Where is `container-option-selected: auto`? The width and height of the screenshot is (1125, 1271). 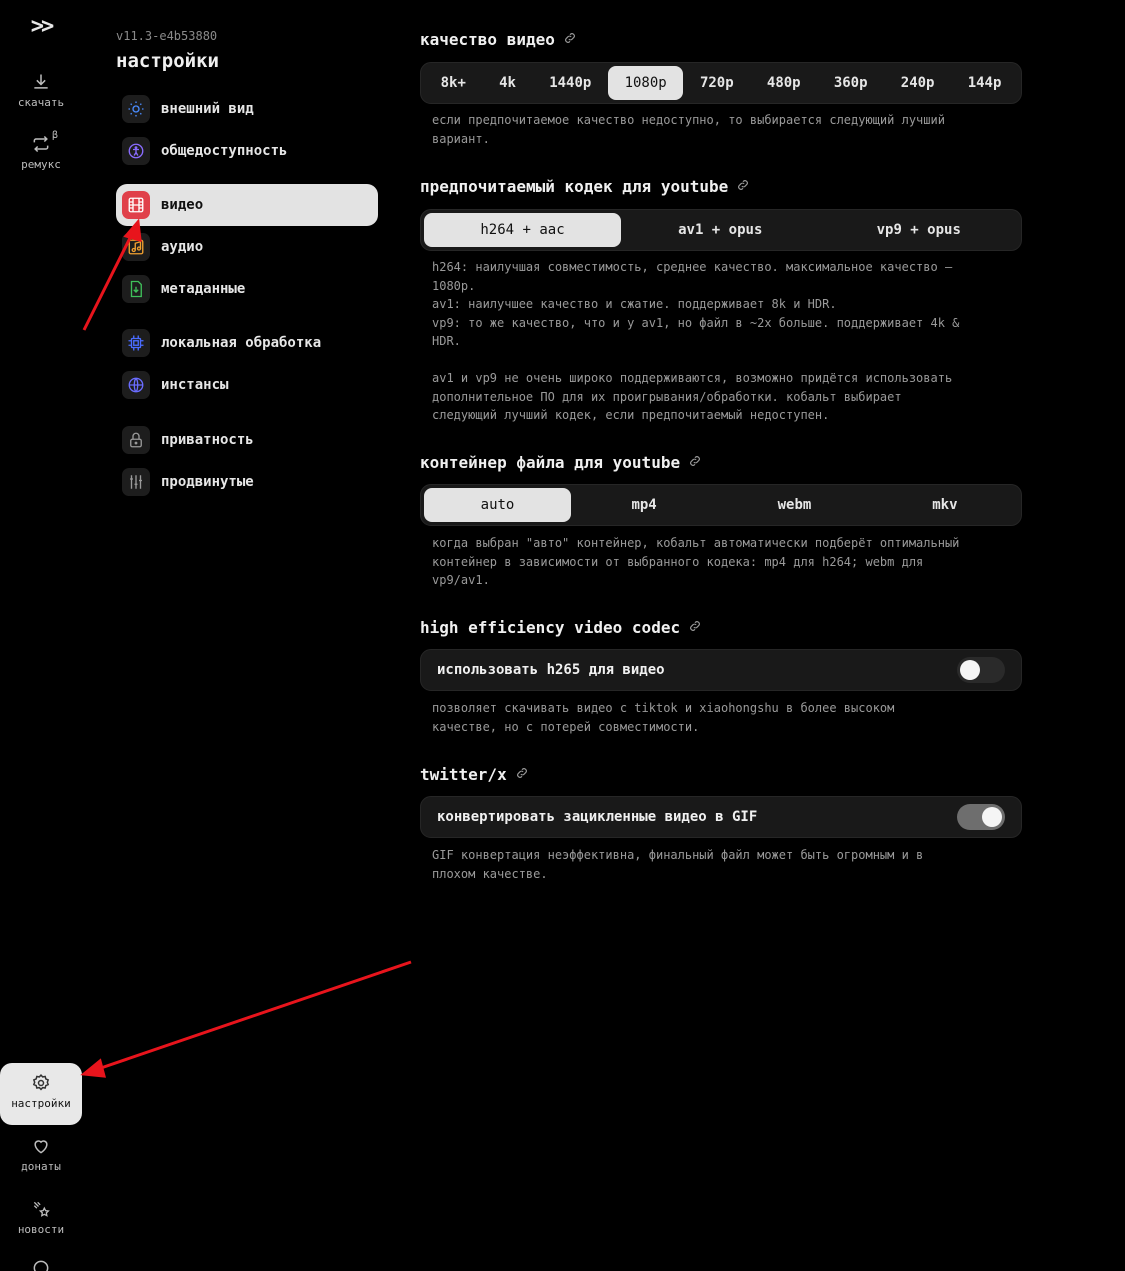 container-option-selected: auto is located at coordinates (497, 505).